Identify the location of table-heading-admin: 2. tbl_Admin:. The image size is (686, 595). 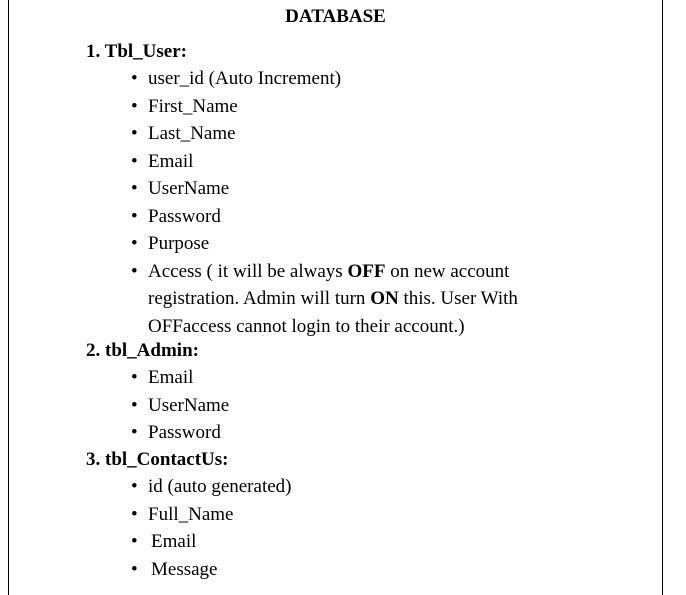
(142, 350).